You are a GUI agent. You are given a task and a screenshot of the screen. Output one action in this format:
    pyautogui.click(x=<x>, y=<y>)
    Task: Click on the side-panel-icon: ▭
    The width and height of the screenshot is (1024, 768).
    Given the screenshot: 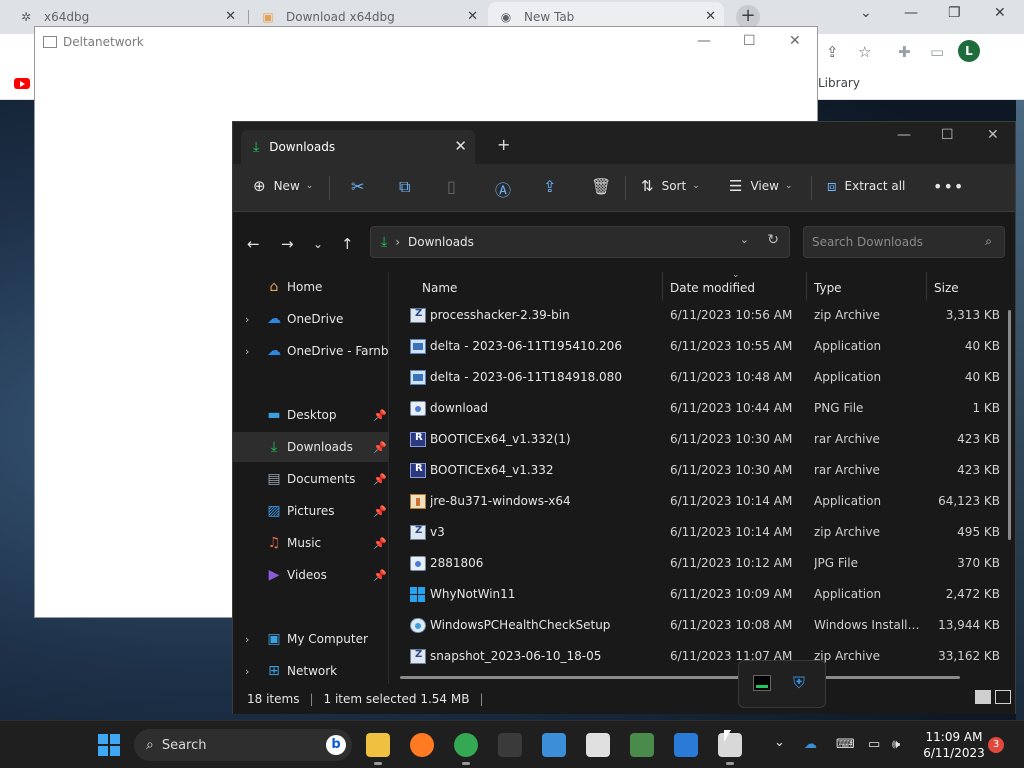 What is the action you would take?
    pyautogui.click(x=937, y=52)
    